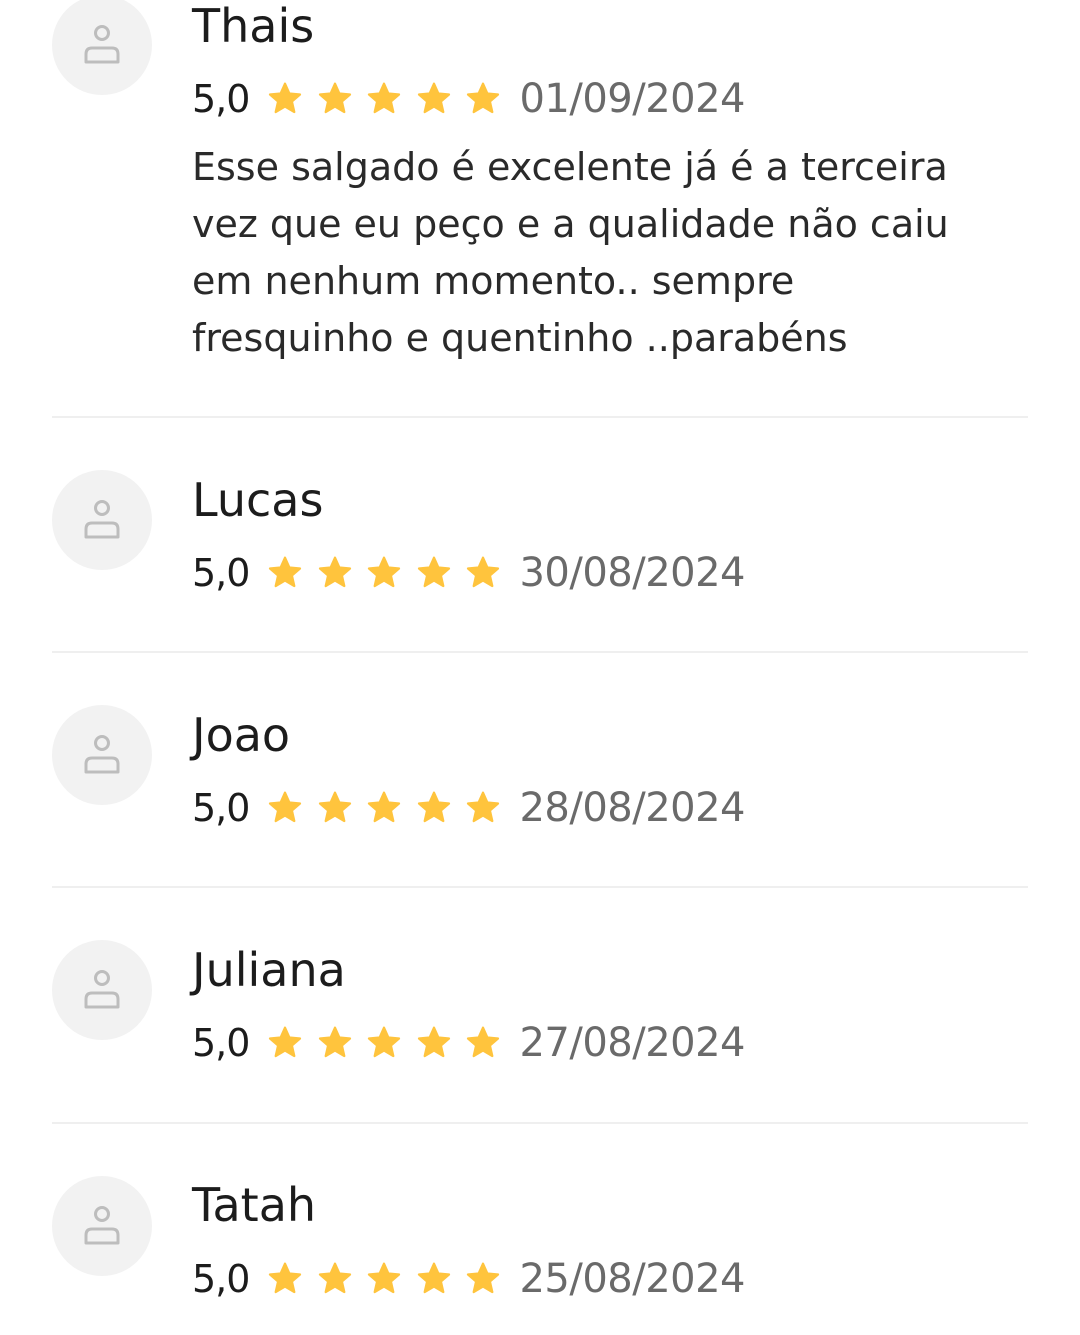 The image size is (1080, 1335). Describe the element at coordinates (632, 99) in the screenshot. I see `review-date: 01/09/2024` at that location.